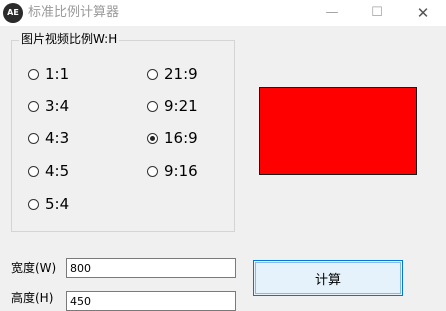 This screenshot has height=311, width=446. What do you see at coordinates (332, 13) in the screenshot?
I see `minimize-button: —` at bounding box center [332, 13].